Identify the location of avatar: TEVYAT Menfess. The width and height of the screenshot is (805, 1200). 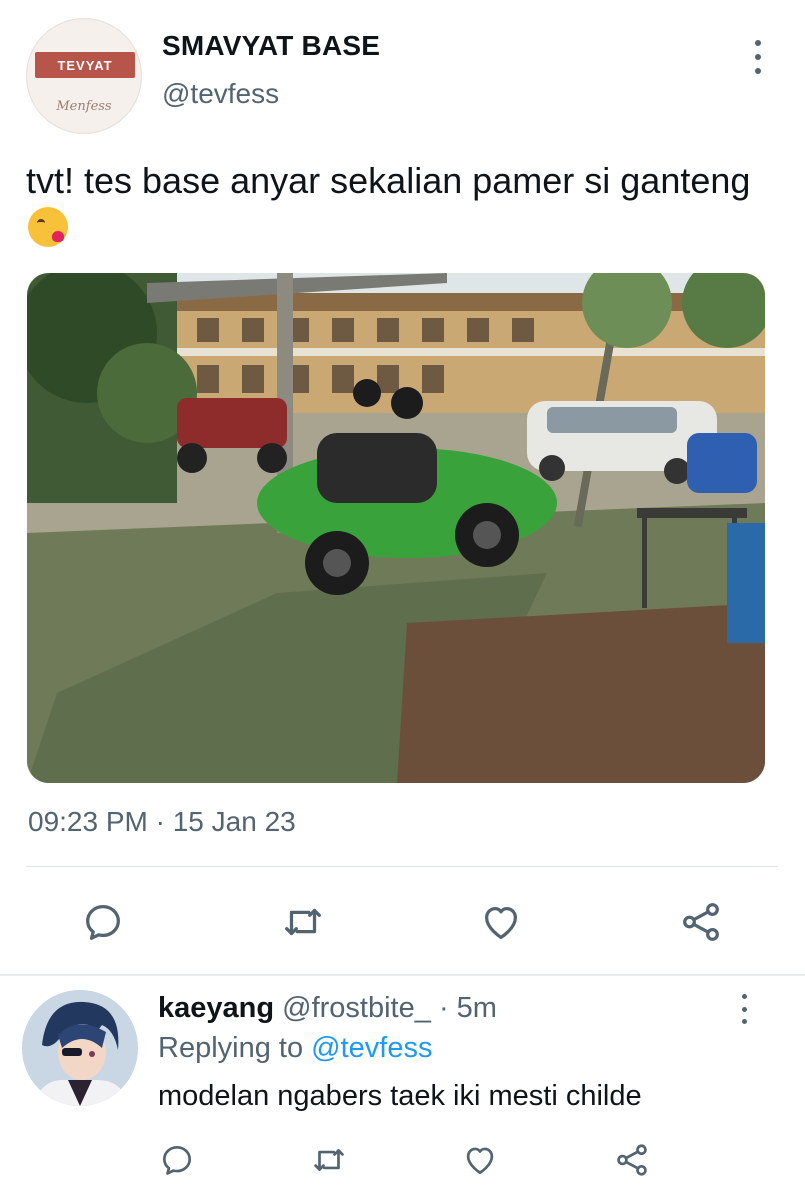
(84, 76).